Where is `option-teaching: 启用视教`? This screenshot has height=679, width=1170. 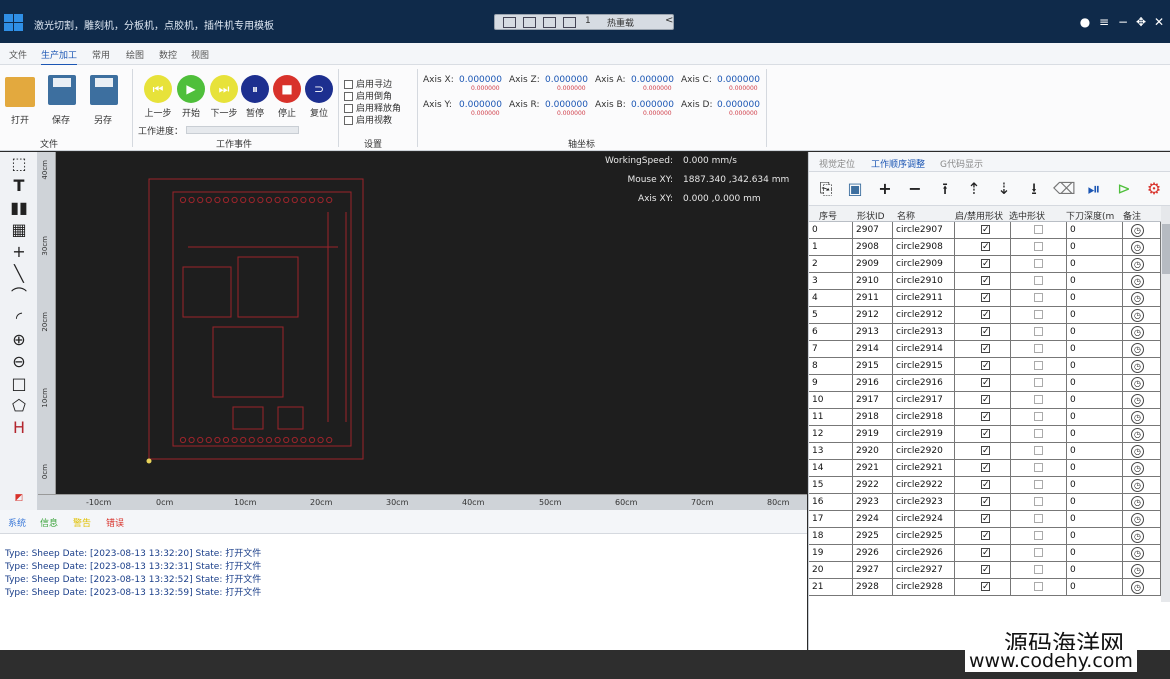
option-teaching: 启用视教 is located at coordinates (368, 119).